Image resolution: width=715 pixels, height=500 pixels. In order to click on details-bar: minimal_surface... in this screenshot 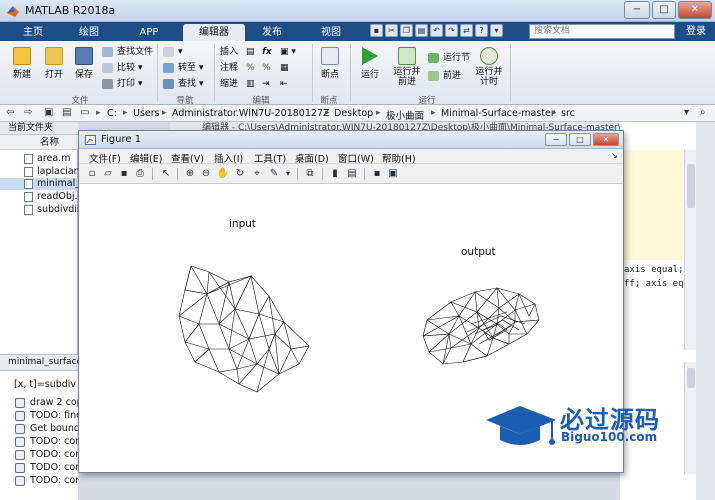, I will do `click(39, 362)`.